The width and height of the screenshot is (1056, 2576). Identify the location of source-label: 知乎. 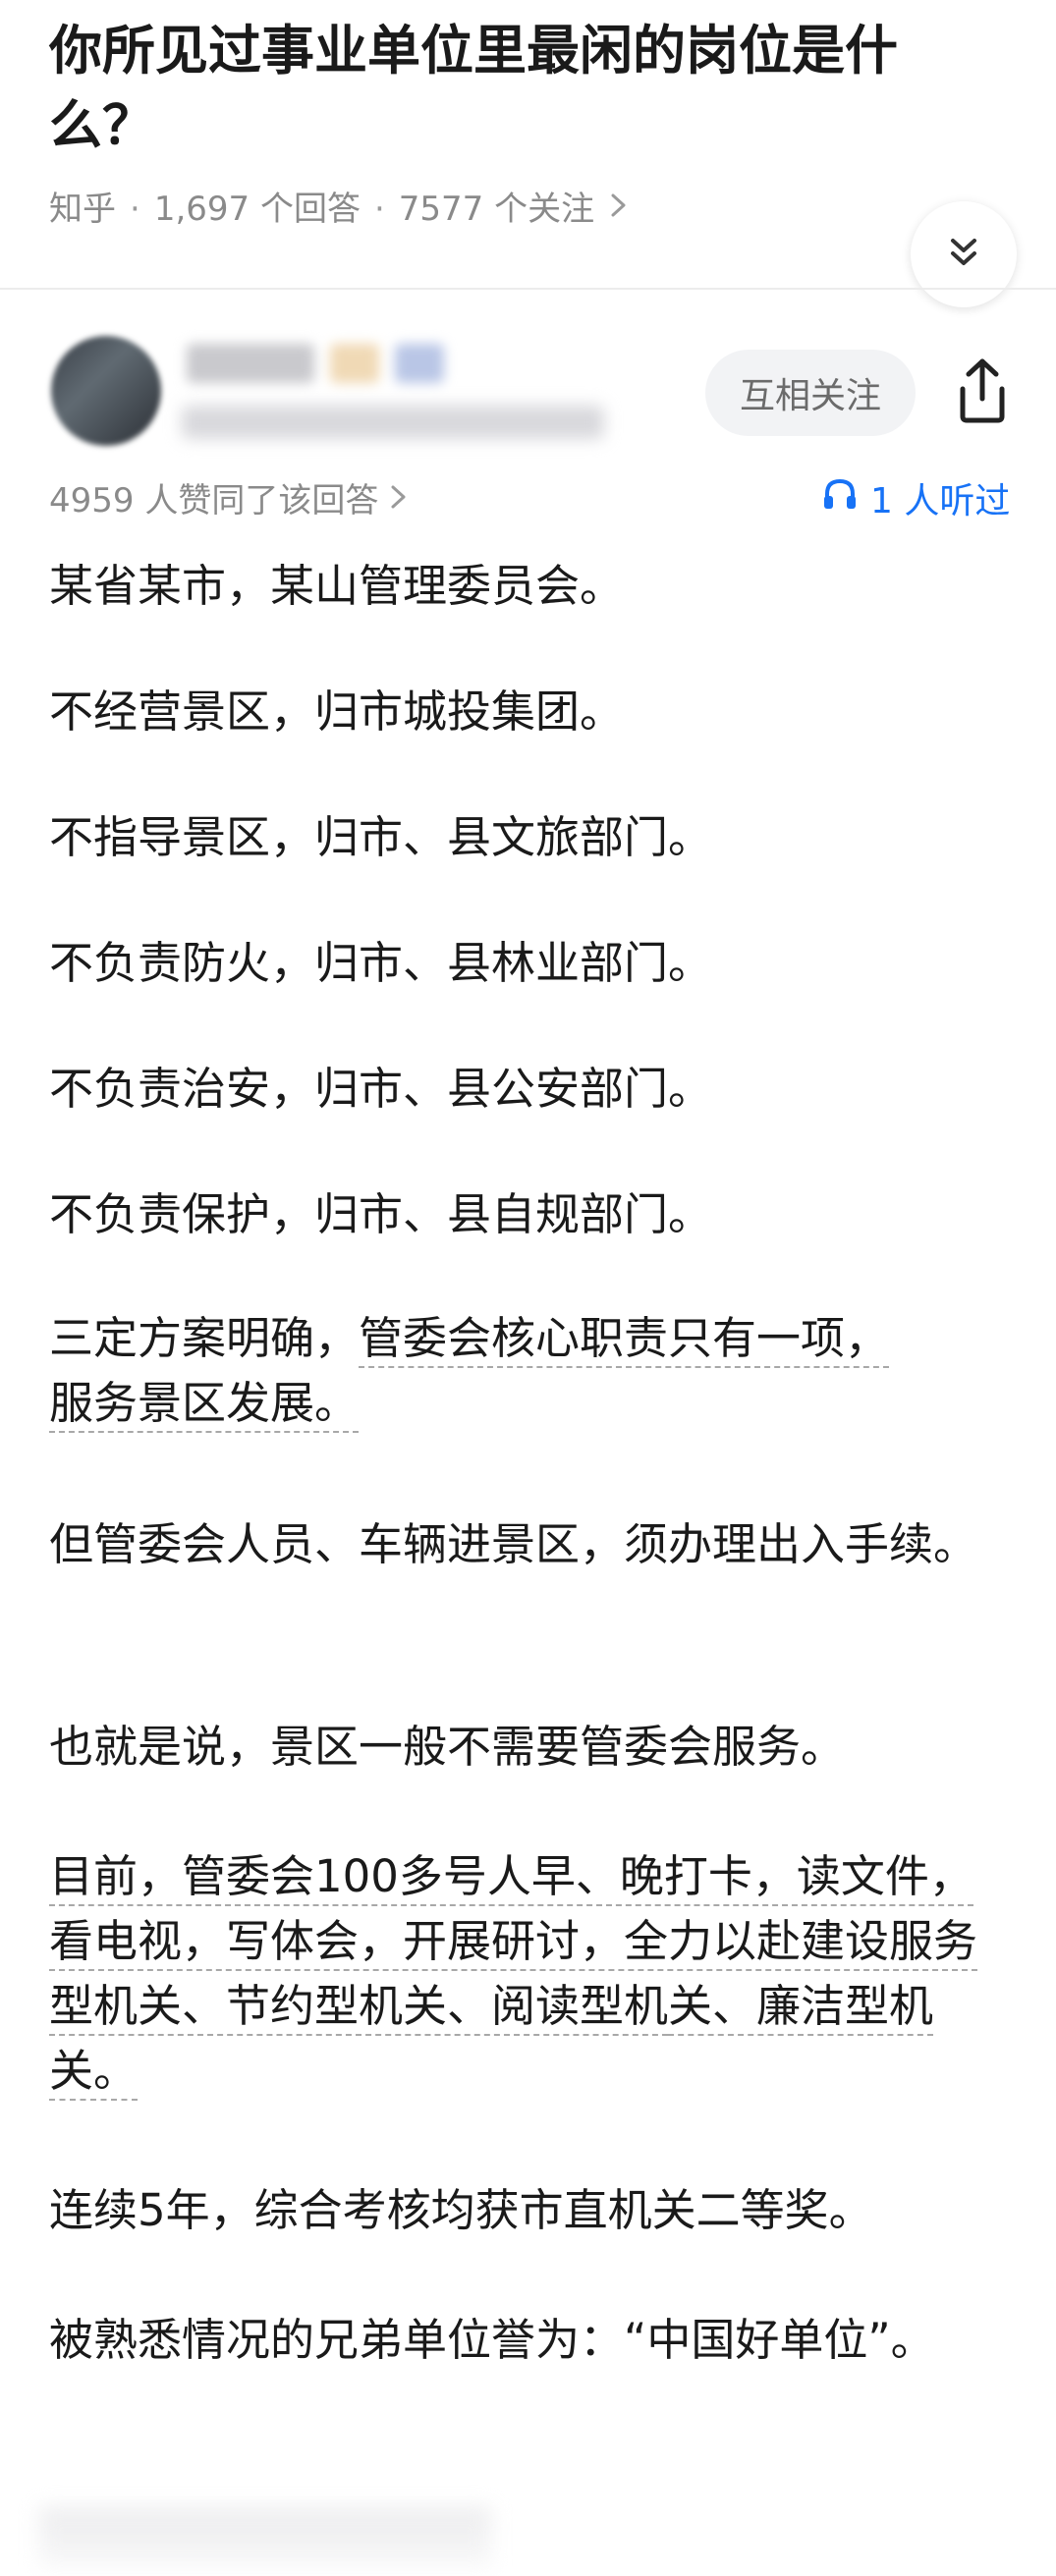
(82, 210).